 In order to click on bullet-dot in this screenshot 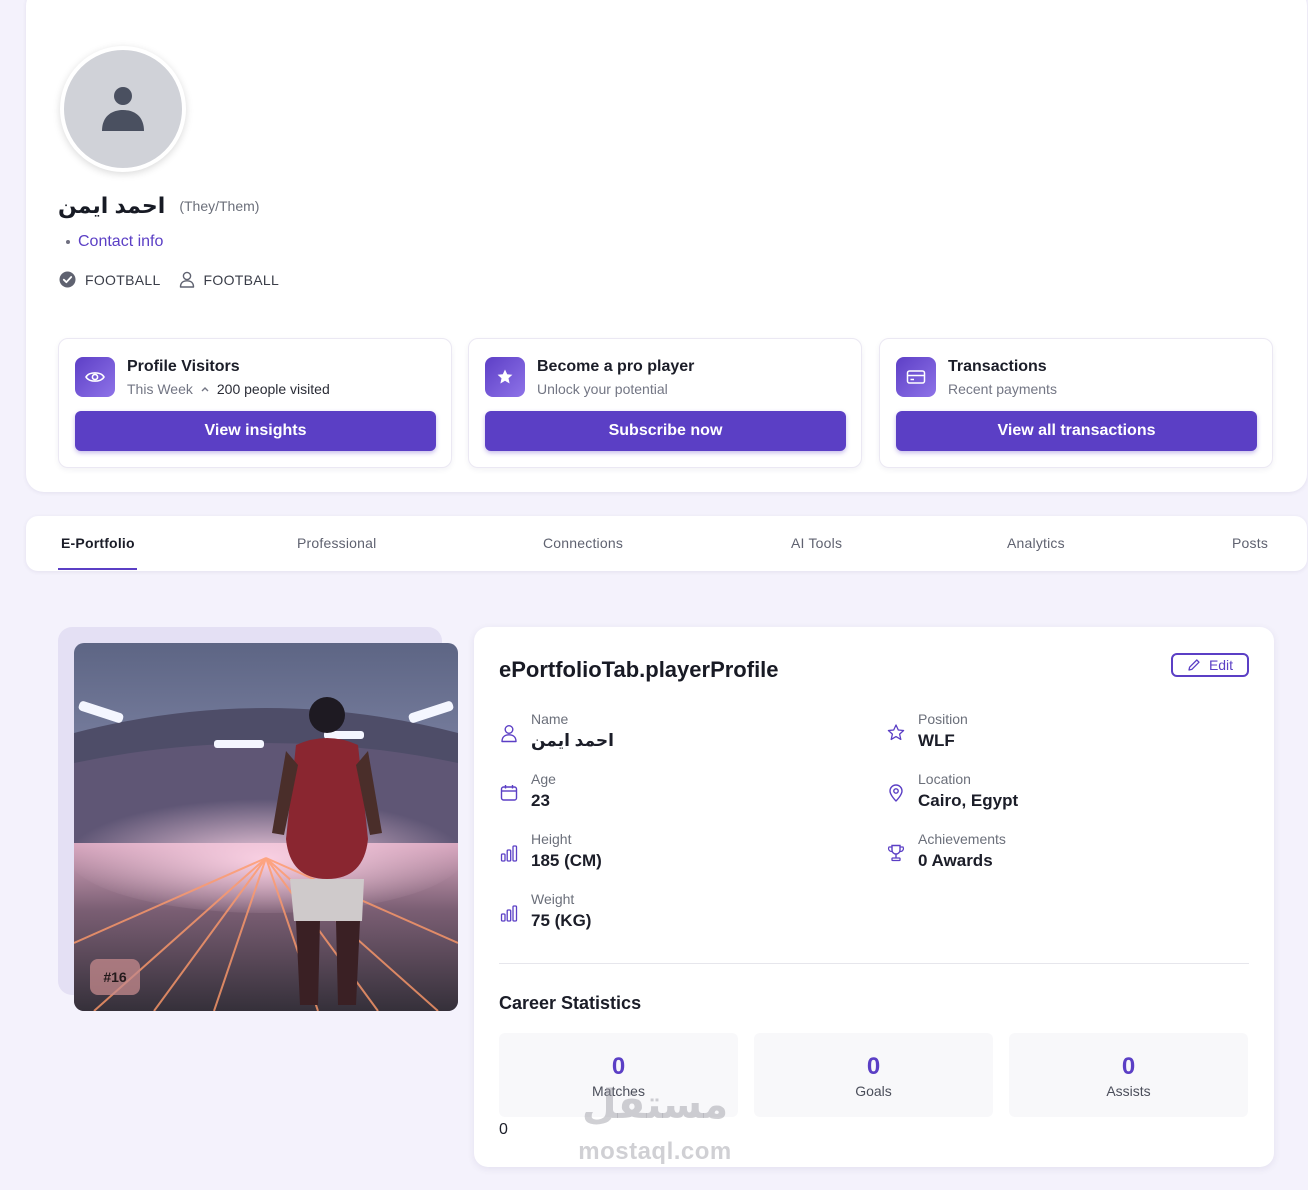, I will do `click(68, 242)`.